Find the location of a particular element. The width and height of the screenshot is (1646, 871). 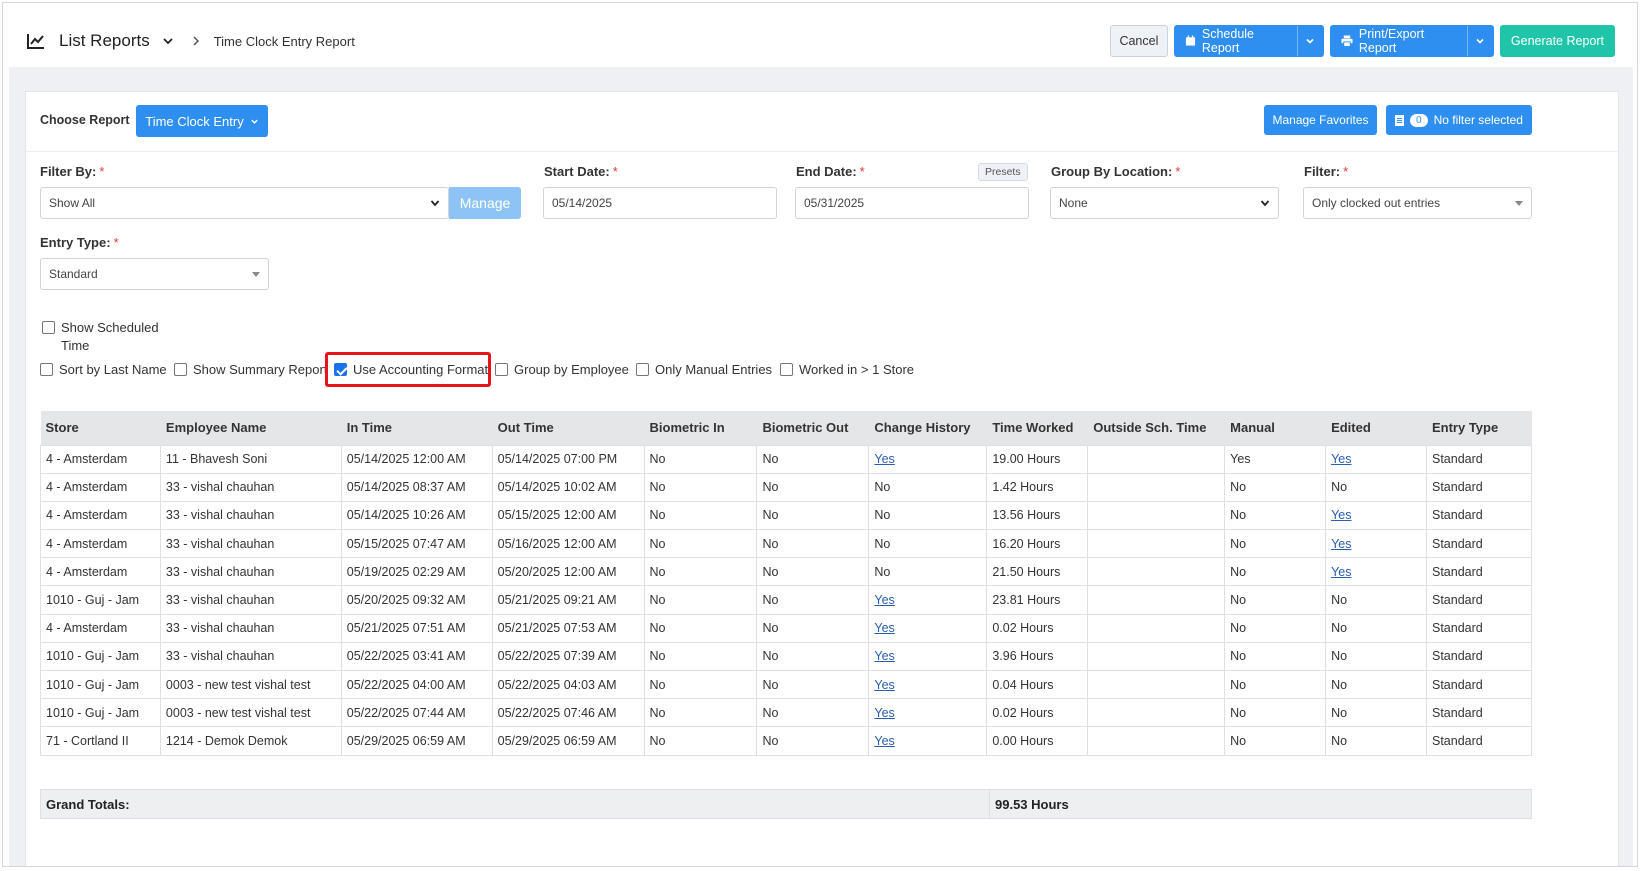

entry-type-select: Standard is located at coordinates (154, 274).